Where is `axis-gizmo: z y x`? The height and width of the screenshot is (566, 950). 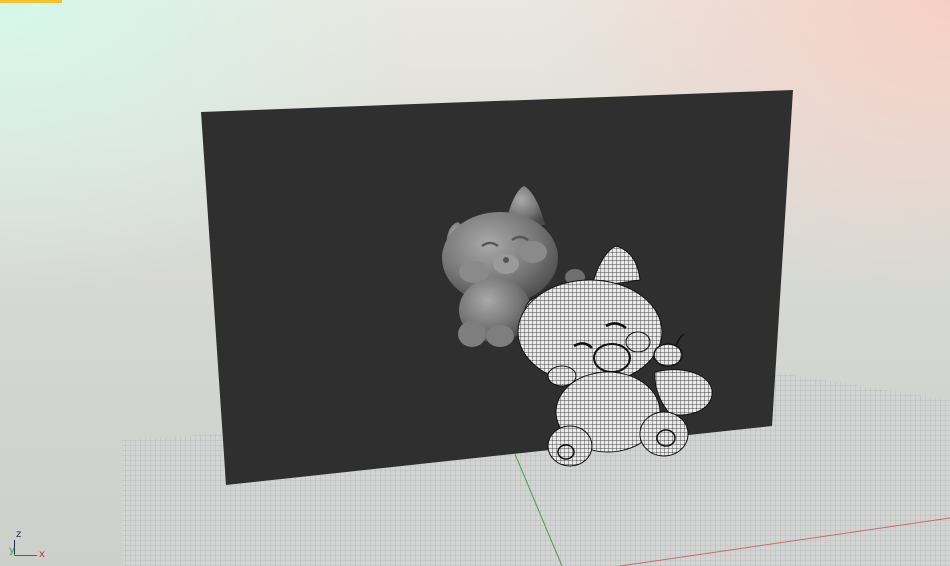
axis-gizmo: z y x is located at coordinates (28, 545).